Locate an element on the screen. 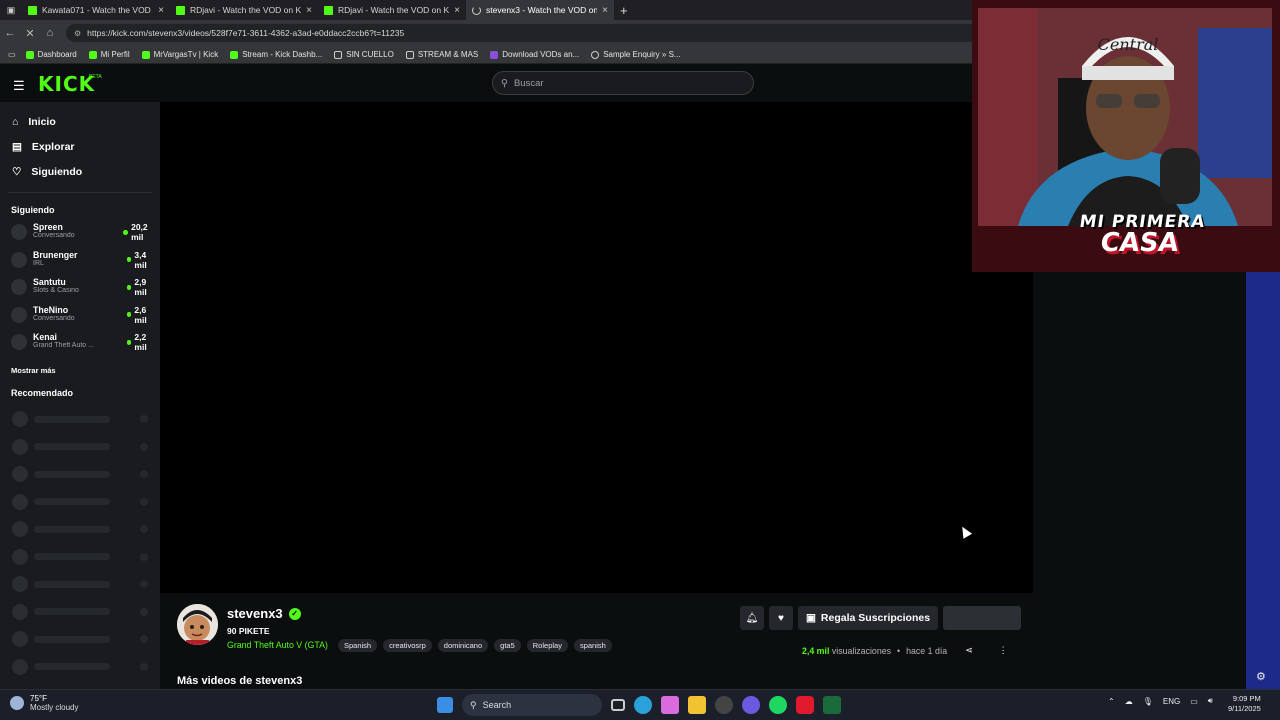  channel-name: stevenx3 ✓ is located at coordinates (264, 613).